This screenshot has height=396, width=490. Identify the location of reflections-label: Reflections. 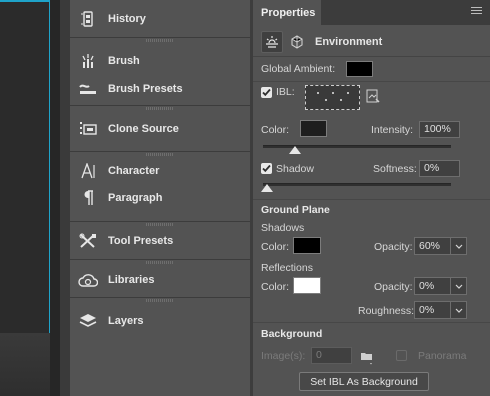
(287, 268).